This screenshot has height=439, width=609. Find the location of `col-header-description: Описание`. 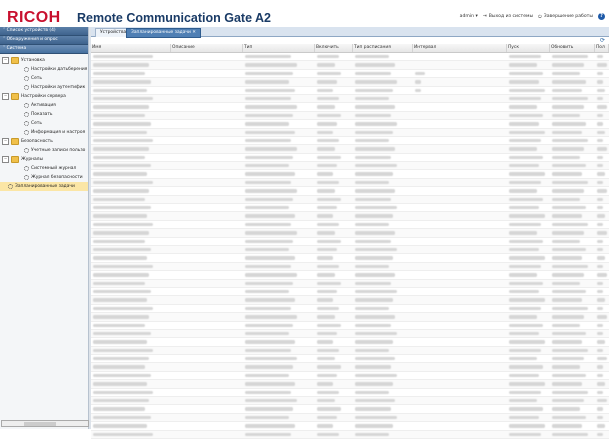

col-header-description: Описание is located at coordinates (207, 48).